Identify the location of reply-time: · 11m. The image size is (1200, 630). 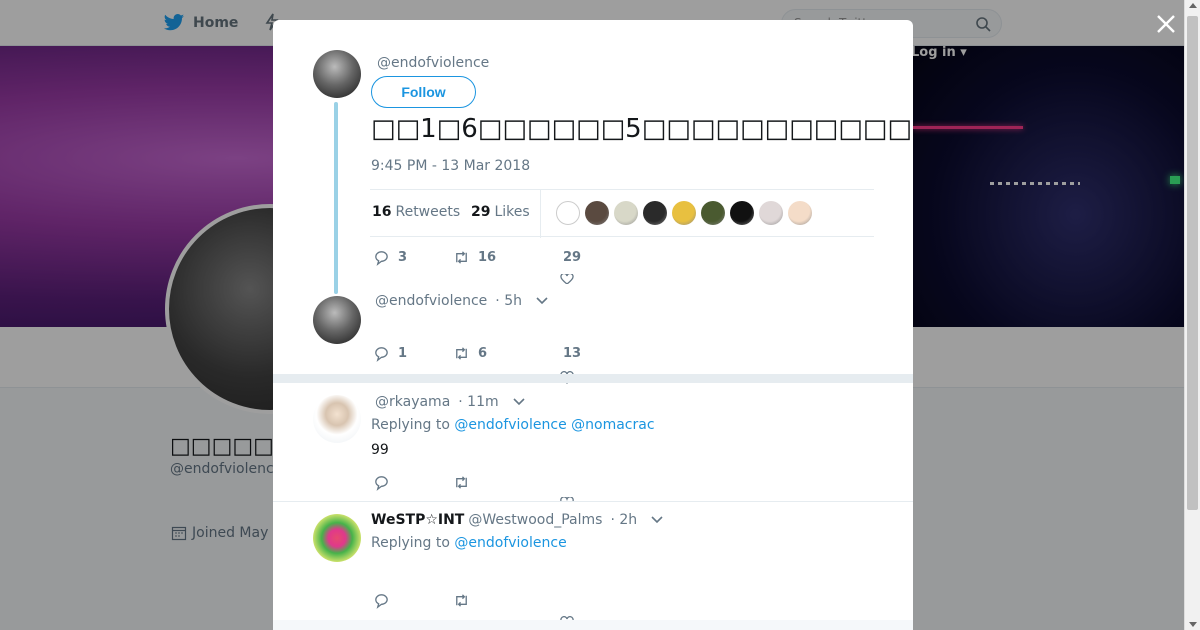
(478, 402).